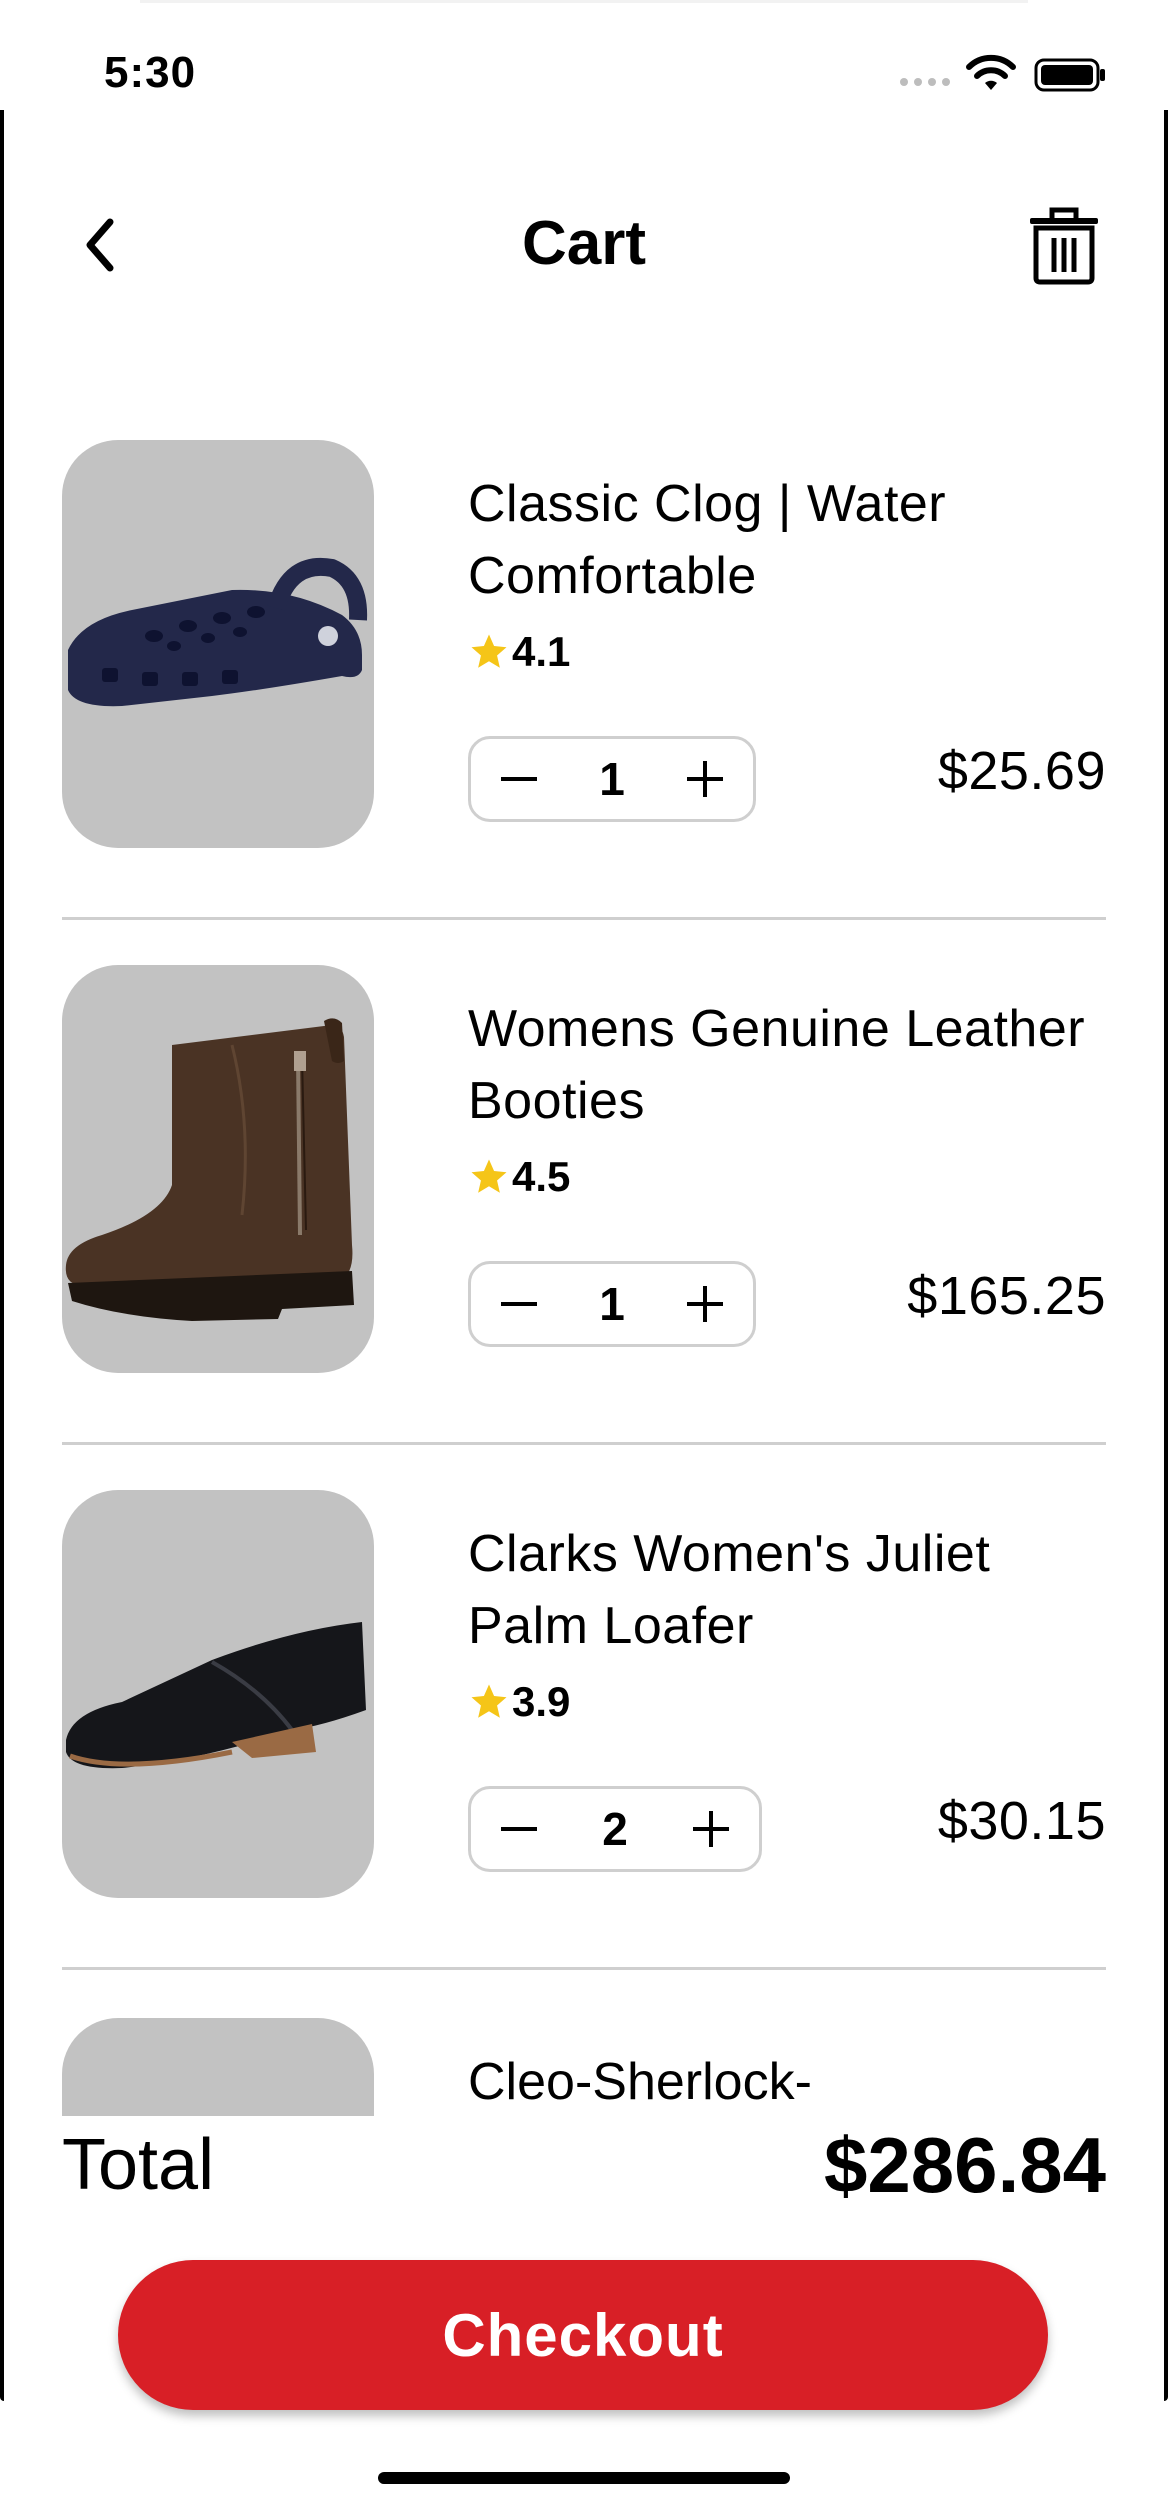 Image resolution: width=1168 pixels, height=2511 pixels. What do you see at coordinates (150, 72) in the screenshot?
I see `status-time: 5:30` at bounding box center [150, 72].